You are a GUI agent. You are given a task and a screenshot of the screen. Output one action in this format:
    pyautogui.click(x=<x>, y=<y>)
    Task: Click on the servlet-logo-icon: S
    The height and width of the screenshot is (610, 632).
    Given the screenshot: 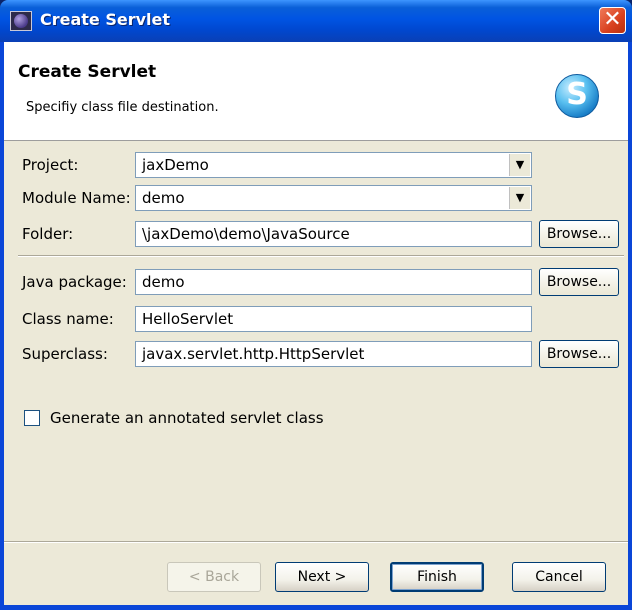 What is the action you would take?
    pyautogui.click(x=577, y=96)
    